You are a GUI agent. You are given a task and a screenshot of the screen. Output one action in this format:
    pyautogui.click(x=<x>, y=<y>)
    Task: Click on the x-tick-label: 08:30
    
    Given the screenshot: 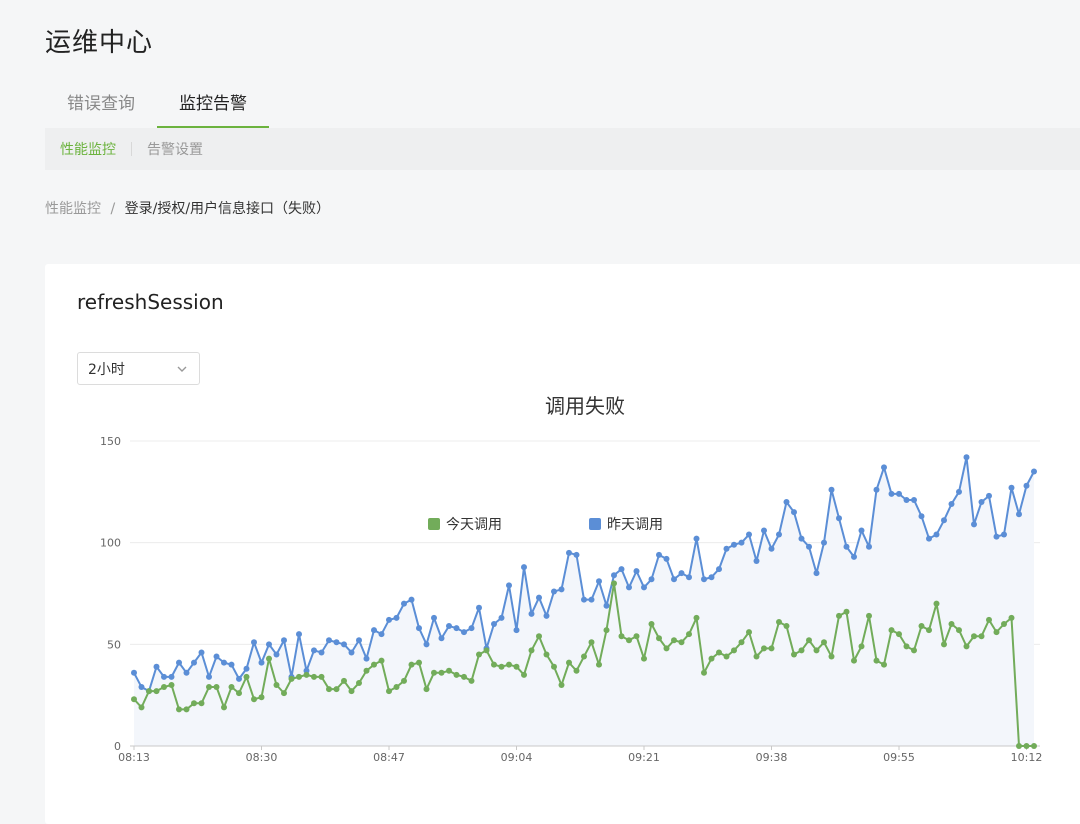 What is the action you would take?
    pyautogui.click(x=262, y=757)
    